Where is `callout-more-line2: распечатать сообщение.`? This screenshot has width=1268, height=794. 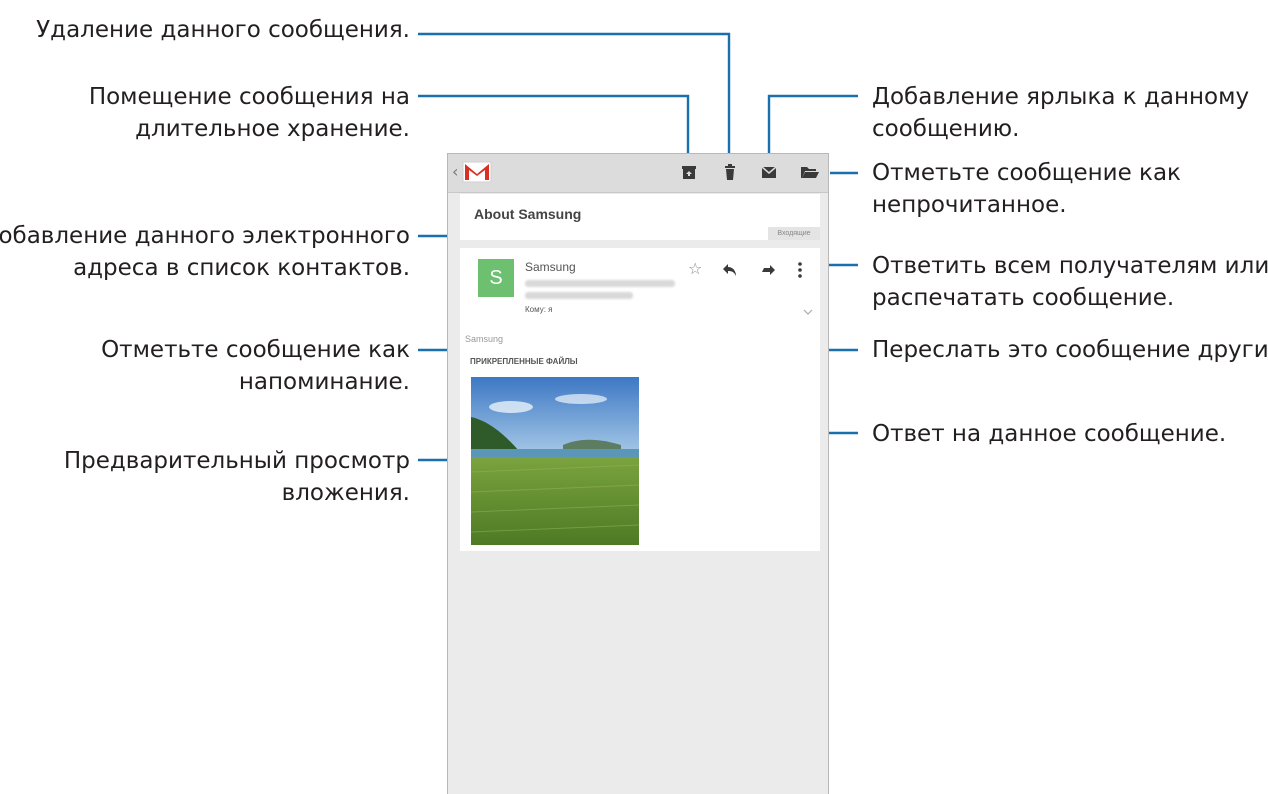 callout-more-line2: распечатать сообщение. is located at coordinates (1023, 298).